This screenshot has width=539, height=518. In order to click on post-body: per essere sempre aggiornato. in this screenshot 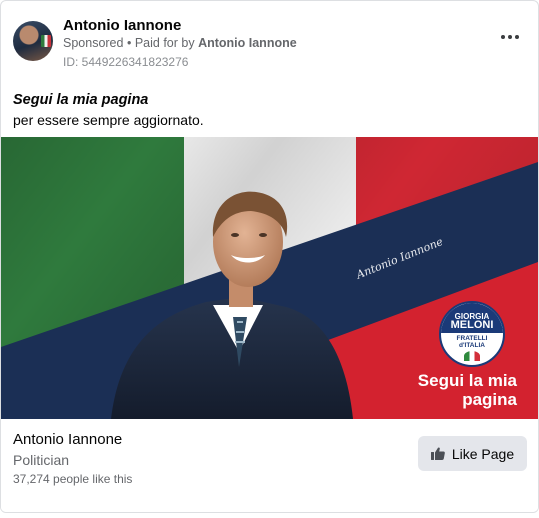, I will do `click(108, 120)`.